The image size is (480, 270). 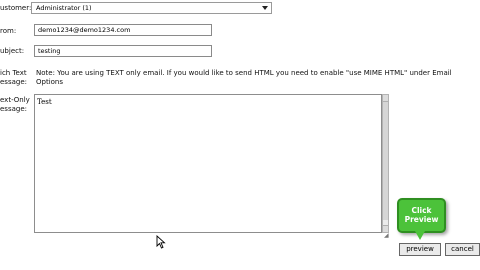 What do you see at coordinates (420, 249) in the screenshot?
I see `preview-button: preview` at bounding box center [420, 249].